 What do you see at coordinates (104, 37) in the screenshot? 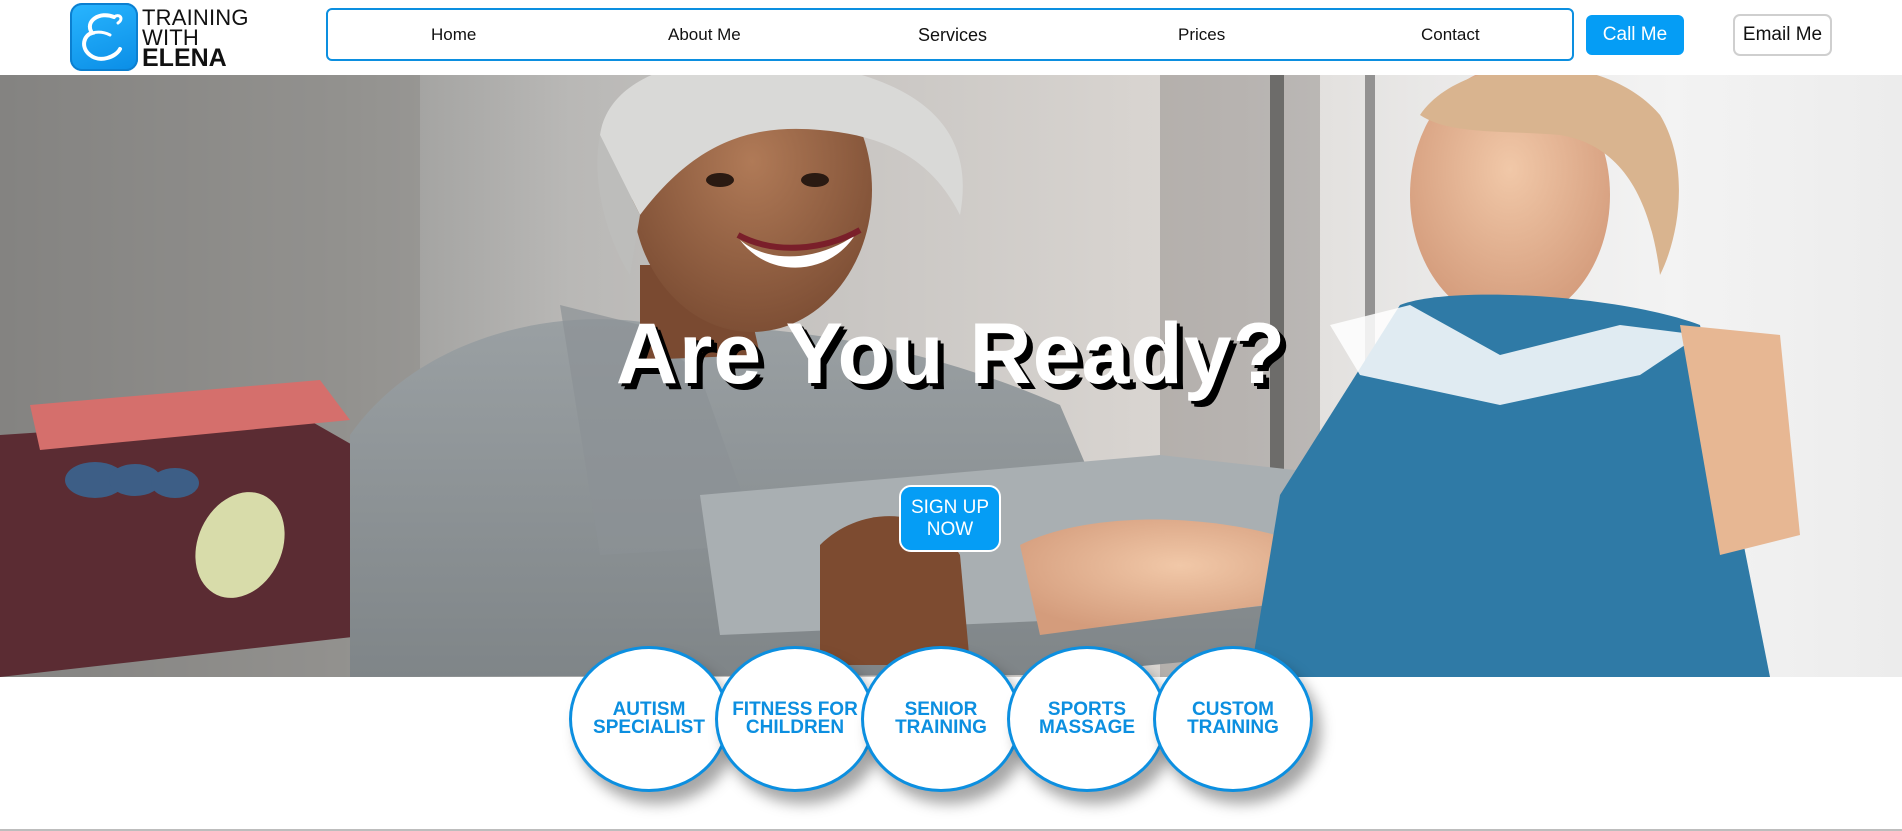
I see `logo-mark-icon` at bounding box center [104, 37].